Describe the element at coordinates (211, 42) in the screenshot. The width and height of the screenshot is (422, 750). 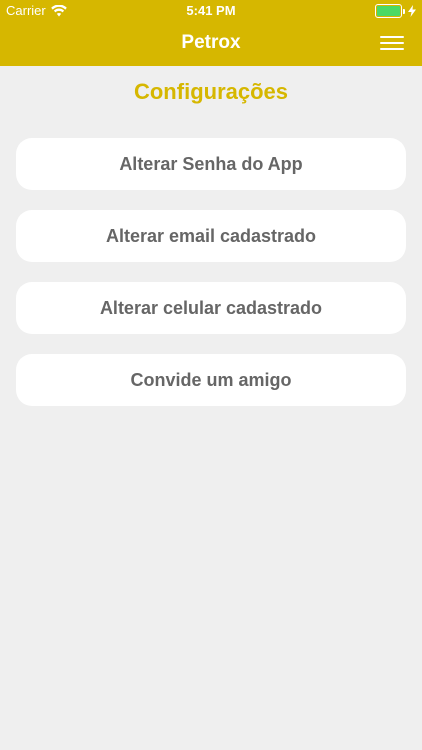
I see `app-title: Petrox` at that location.